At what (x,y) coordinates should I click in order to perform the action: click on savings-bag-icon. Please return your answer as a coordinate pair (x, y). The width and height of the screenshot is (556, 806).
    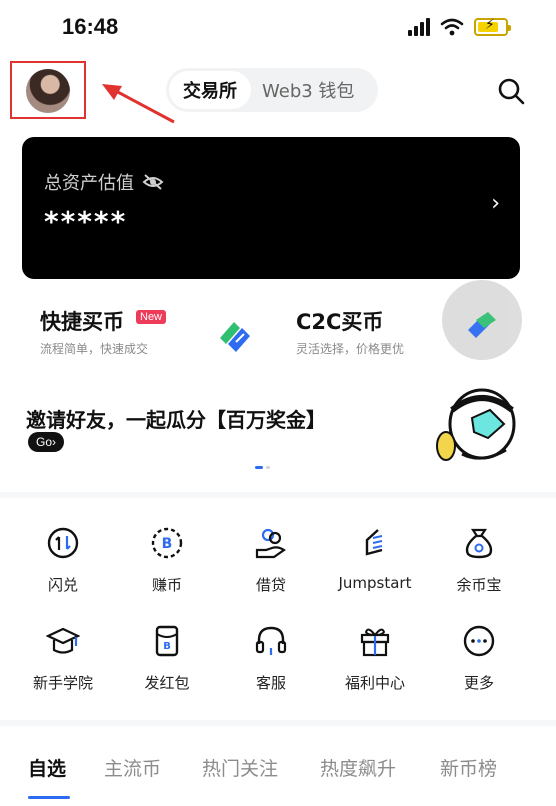
    Looking at the image, I should click on (479, 543).